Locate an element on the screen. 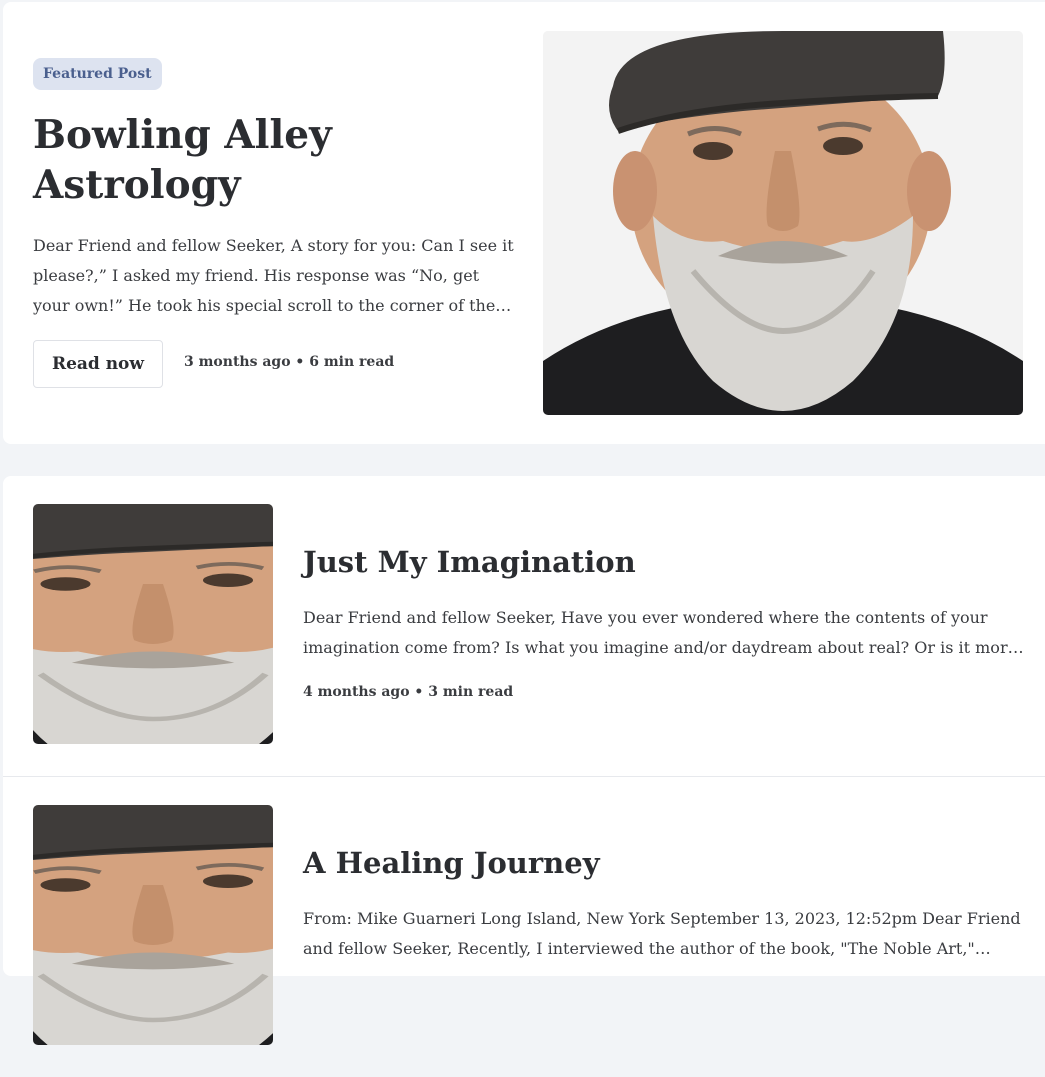 The width and height of the screenshot is (1045, 1077). featured-post-badge: Featured Post is located at coordinates (97, 74).